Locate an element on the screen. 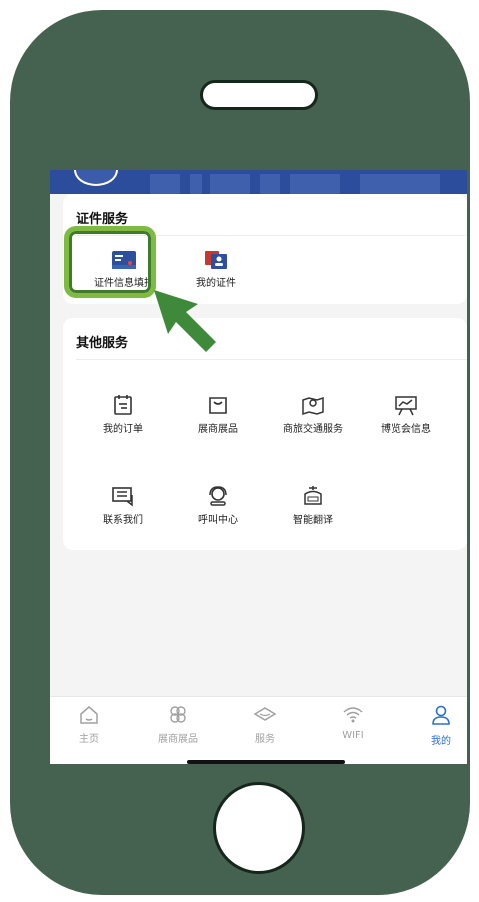  headset-icon is located at coordinates (218, 496).